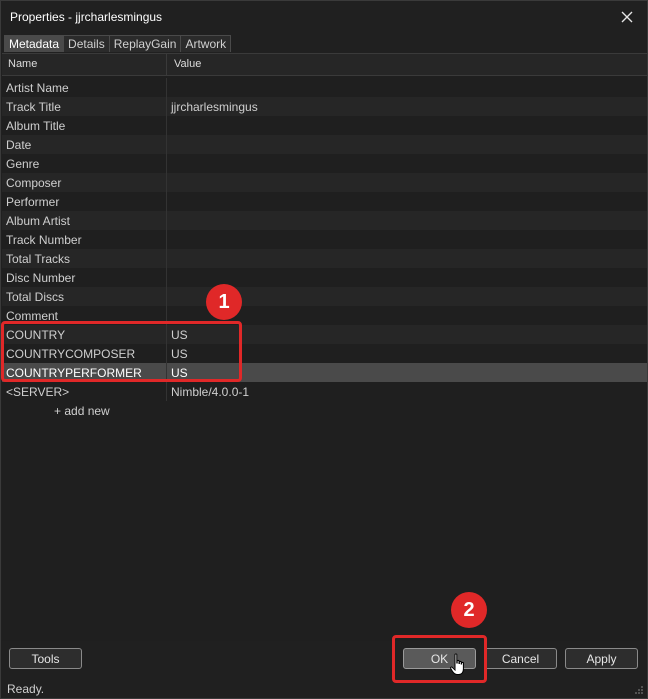 The image size is (648, 699). What do you see at coordinates (520, 658) in the screenshot?
I see `cancel-button: Cancel` at bounding box center [520, 658].